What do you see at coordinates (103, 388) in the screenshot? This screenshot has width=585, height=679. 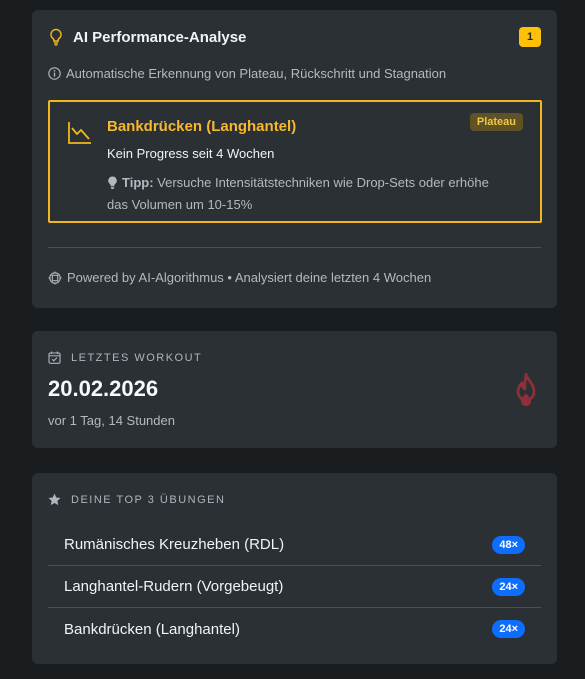 I see `last-workout-date: 20.02.2026` at bounding box center [103, 388].